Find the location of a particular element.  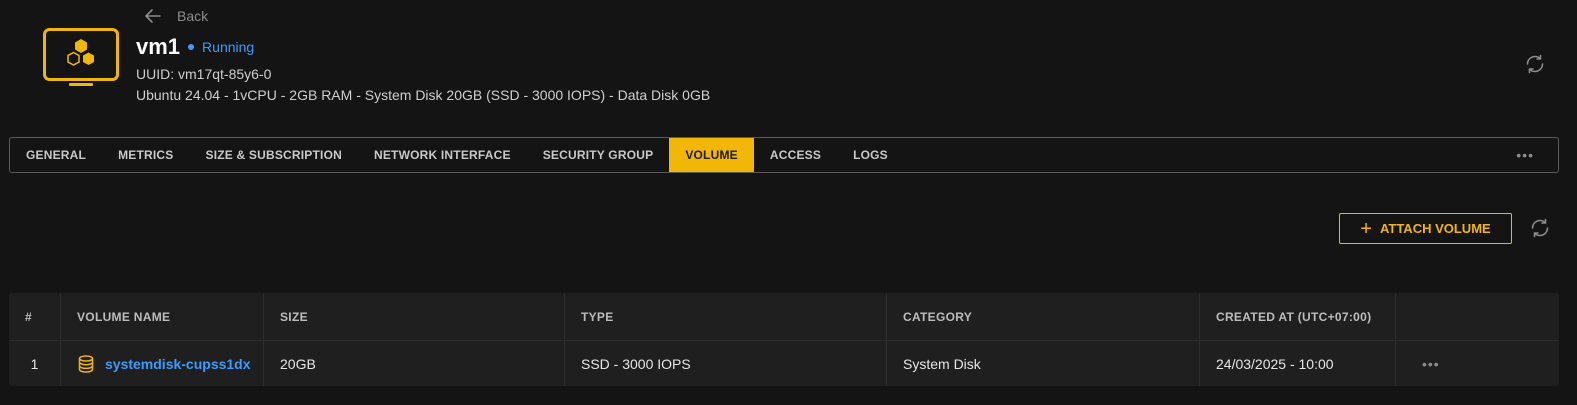

back-label: Back is located at coordinates (193, 16).